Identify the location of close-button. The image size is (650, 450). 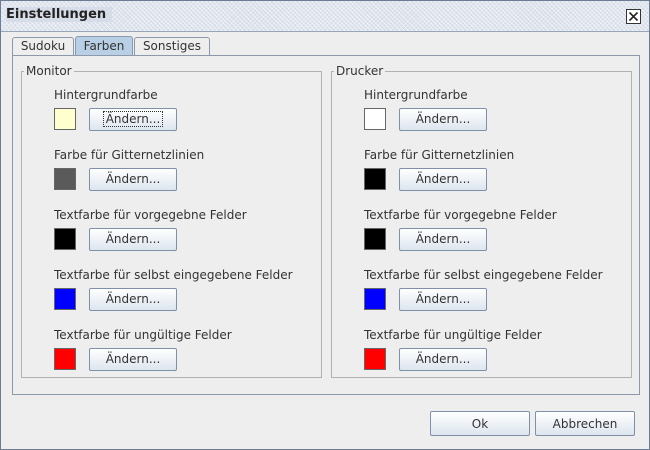
(633, 16).